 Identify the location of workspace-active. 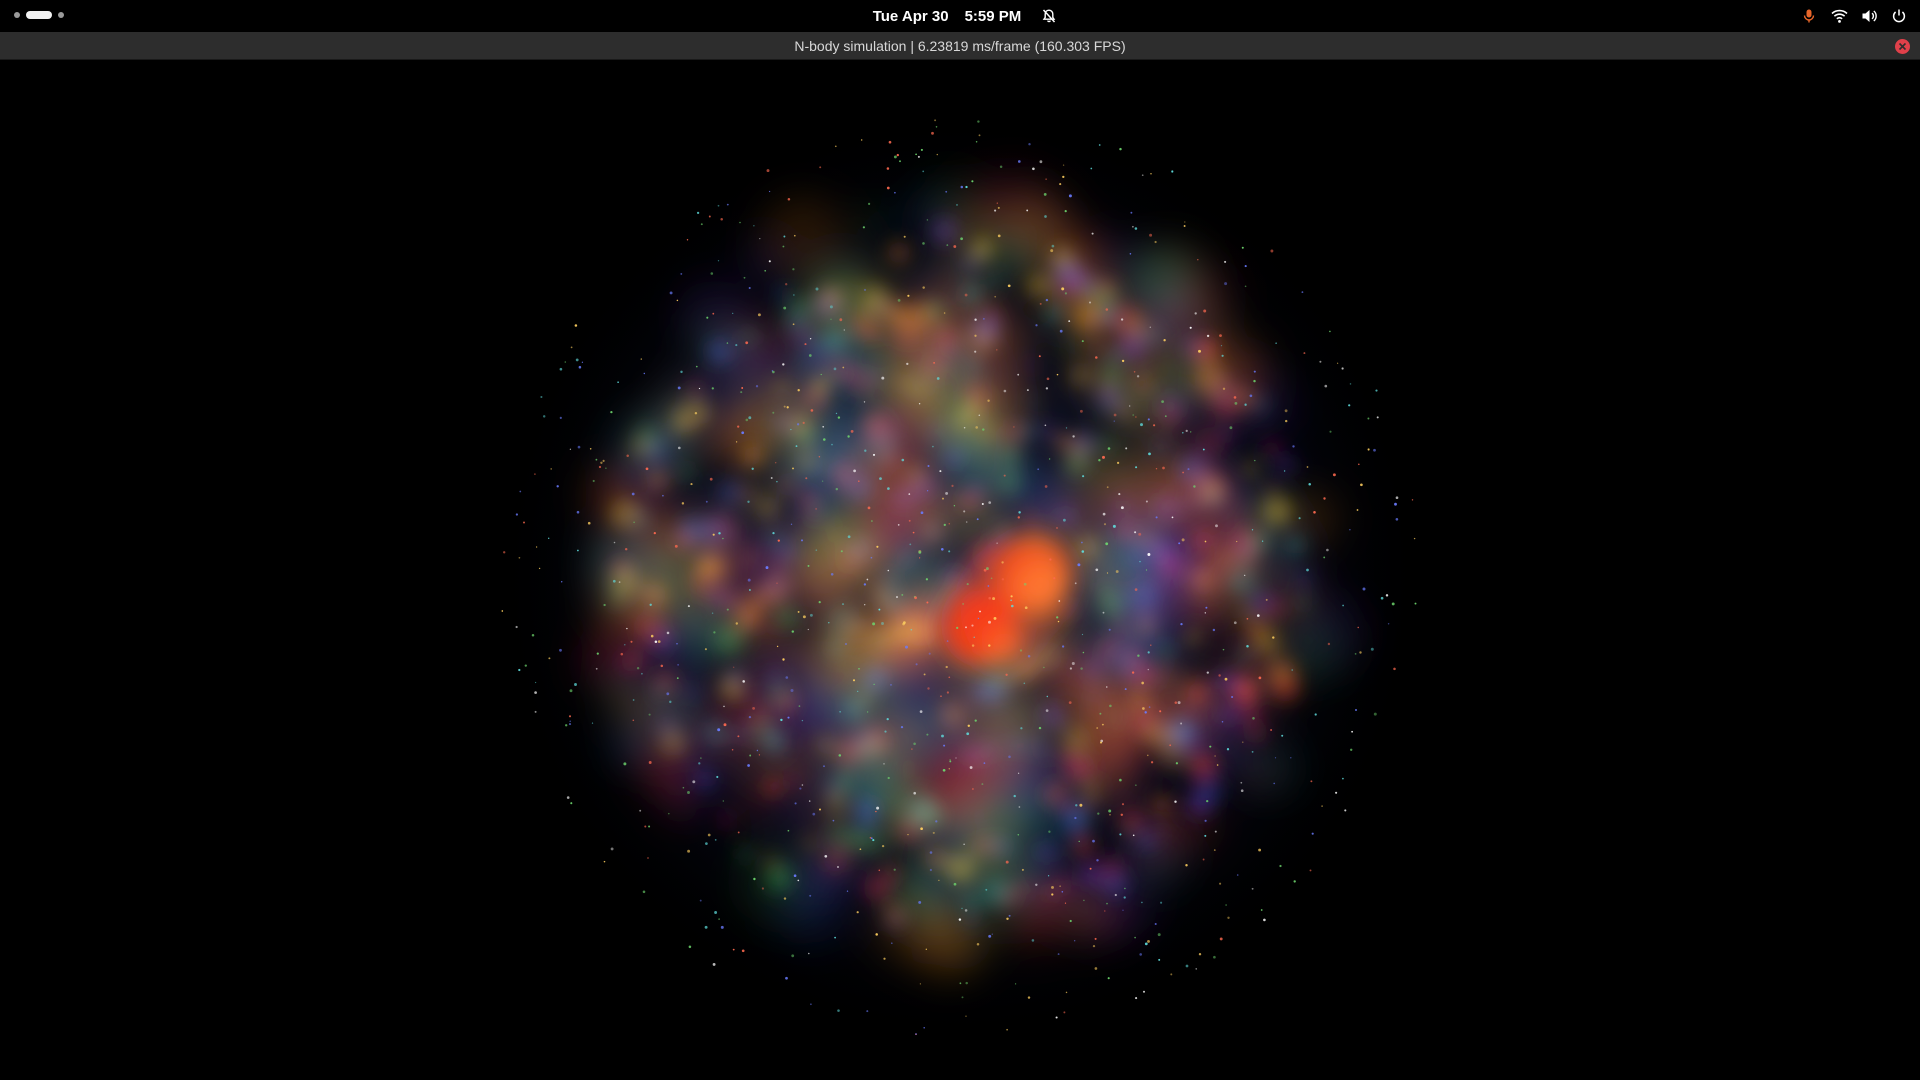
(39, 15).